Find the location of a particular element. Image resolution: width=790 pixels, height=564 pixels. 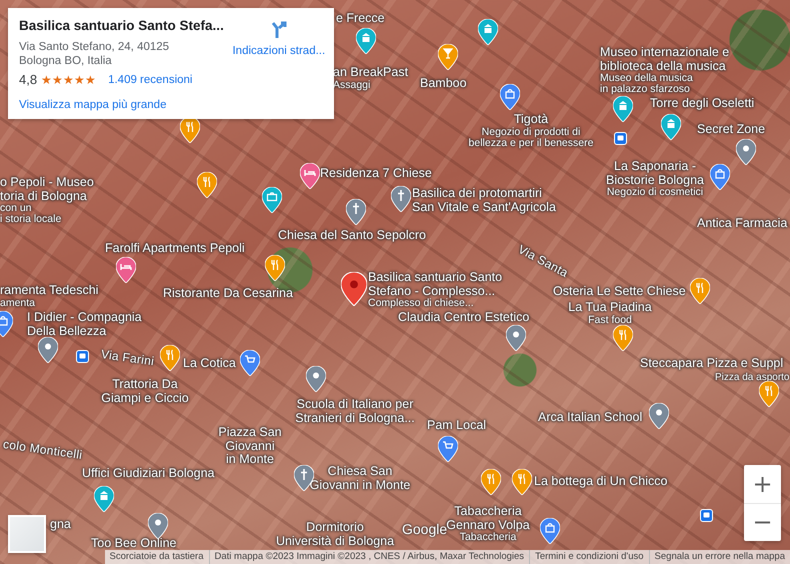

place-category: con un i storia locale is located at coordinates (31, 214).